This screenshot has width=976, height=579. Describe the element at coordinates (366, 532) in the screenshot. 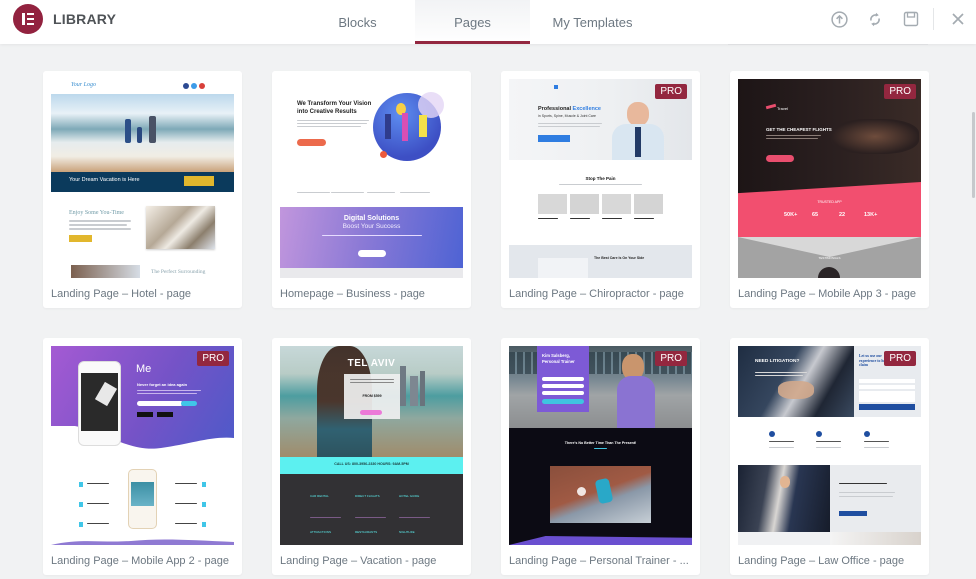

I see `thumb-feature: RESTAURANTS` at that location.